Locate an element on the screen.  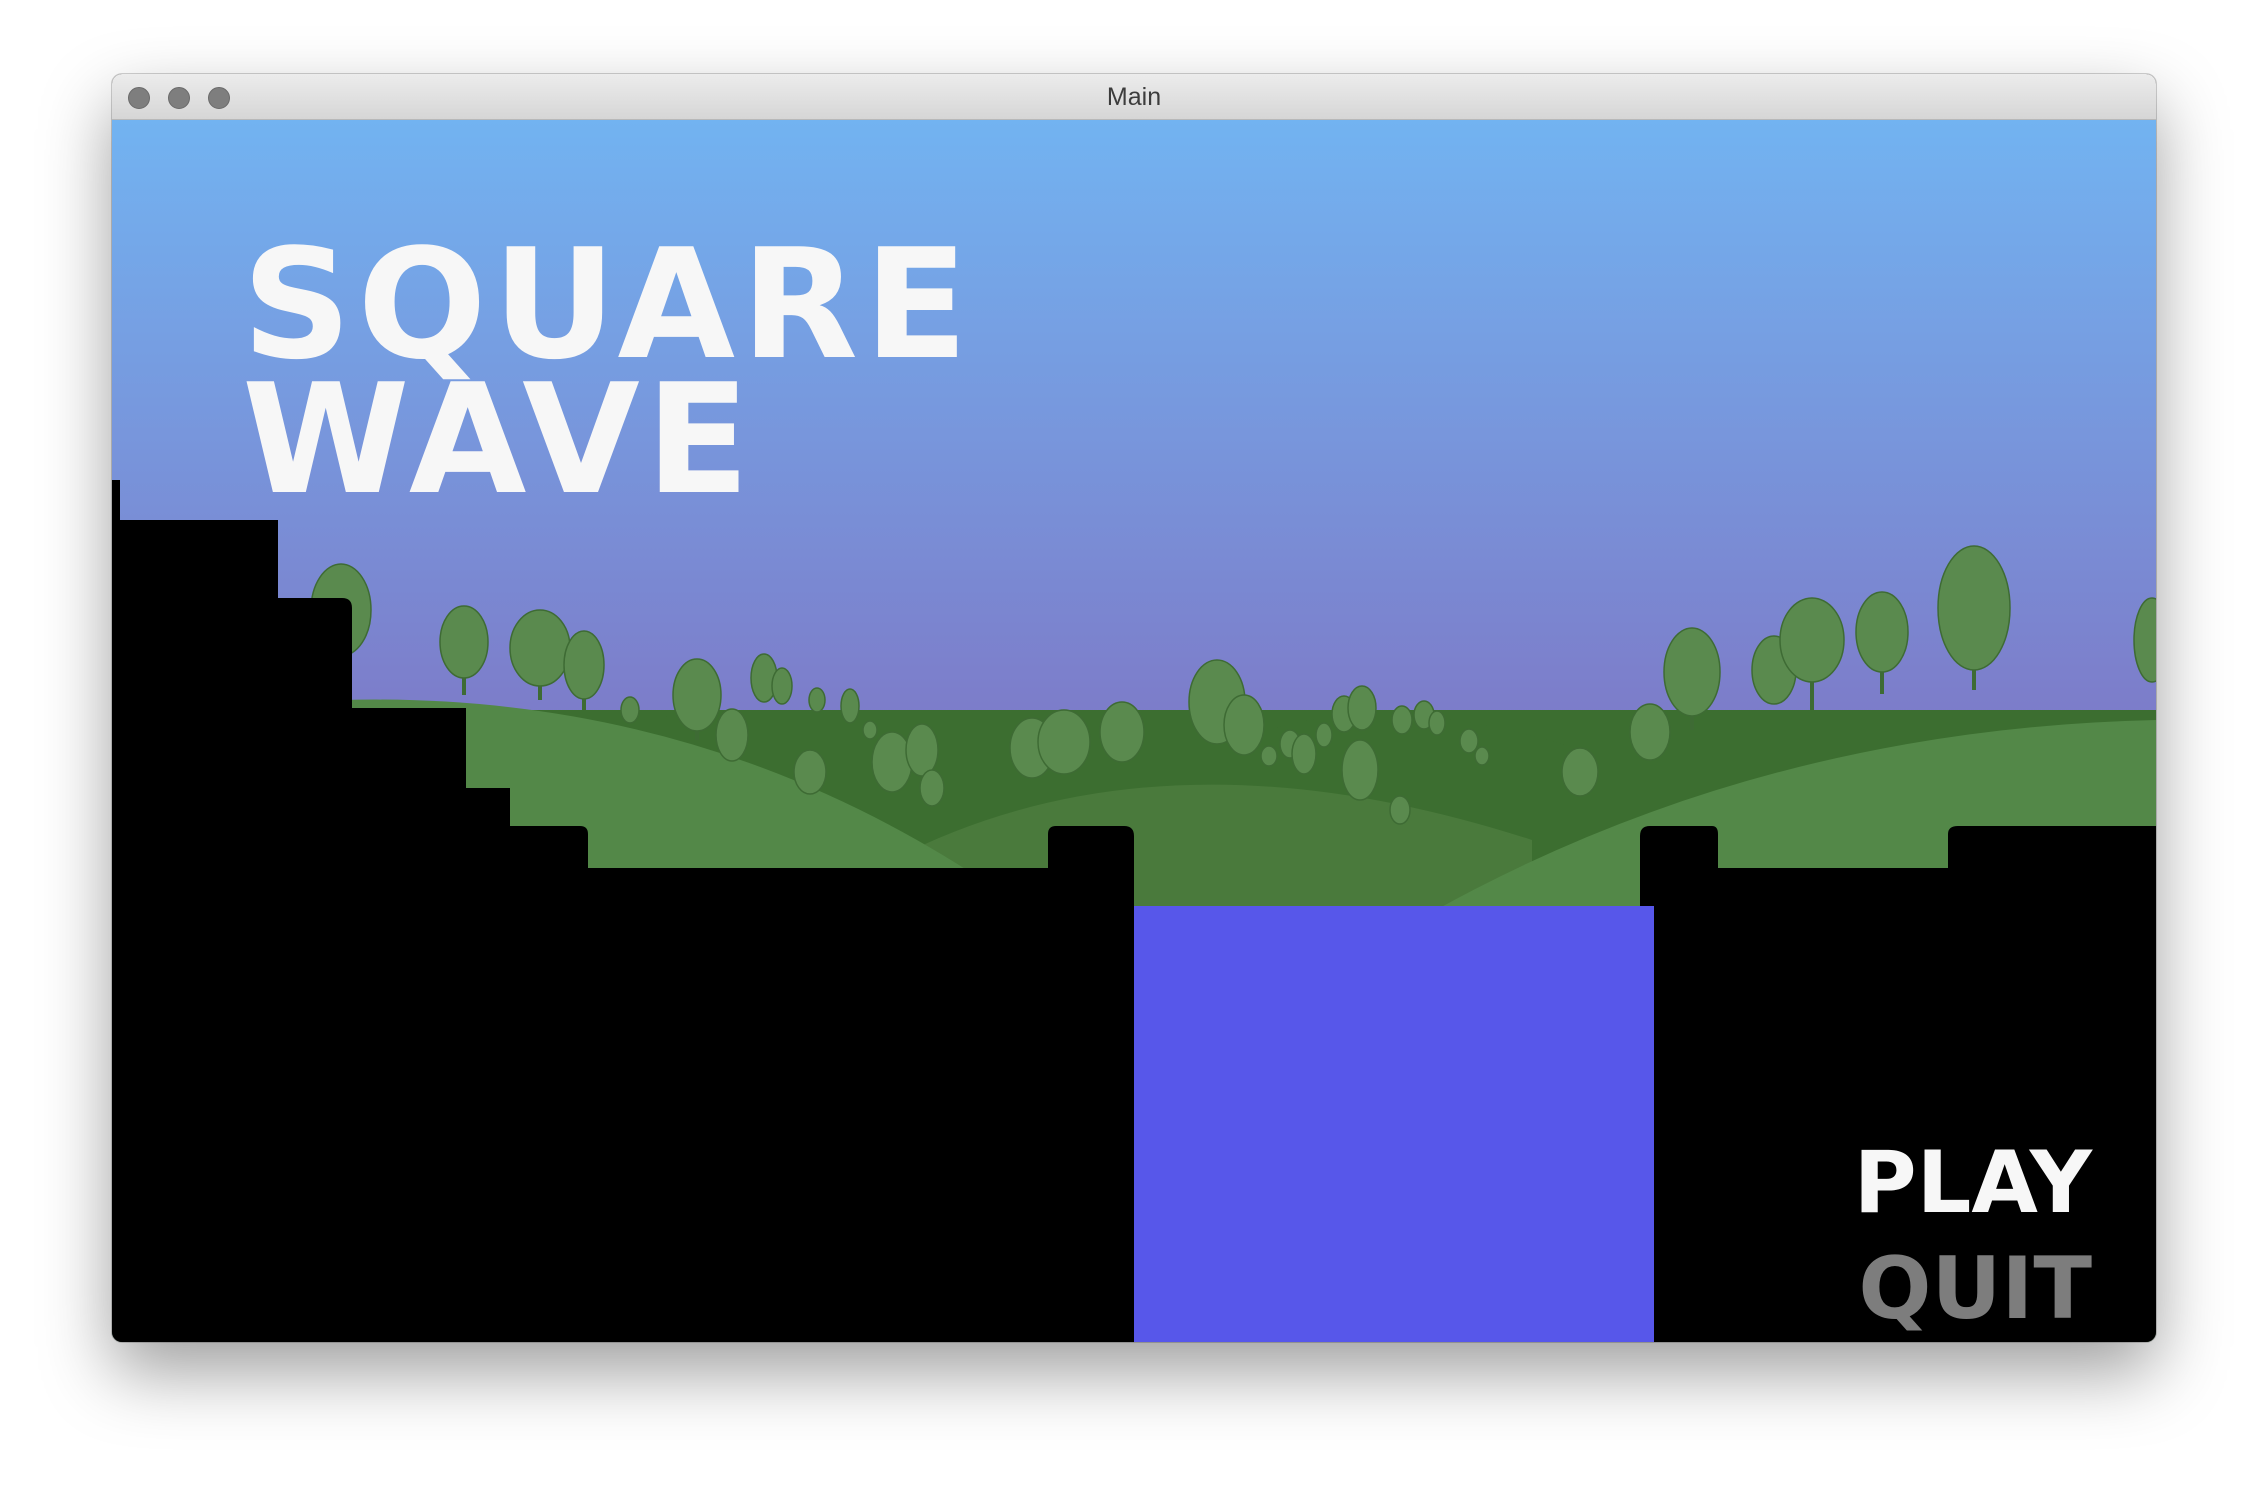
title-bar: Main is located at coordinates (1134, 97).